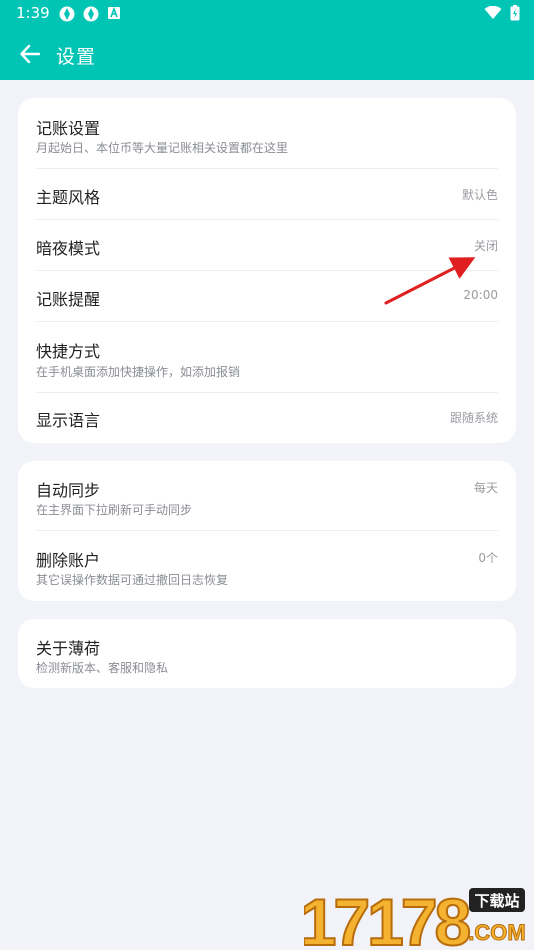  I want to click on row-shortcuts: 快捷方式 在手机桌面添加快捷操作，如添加报销, so click(267, 357).